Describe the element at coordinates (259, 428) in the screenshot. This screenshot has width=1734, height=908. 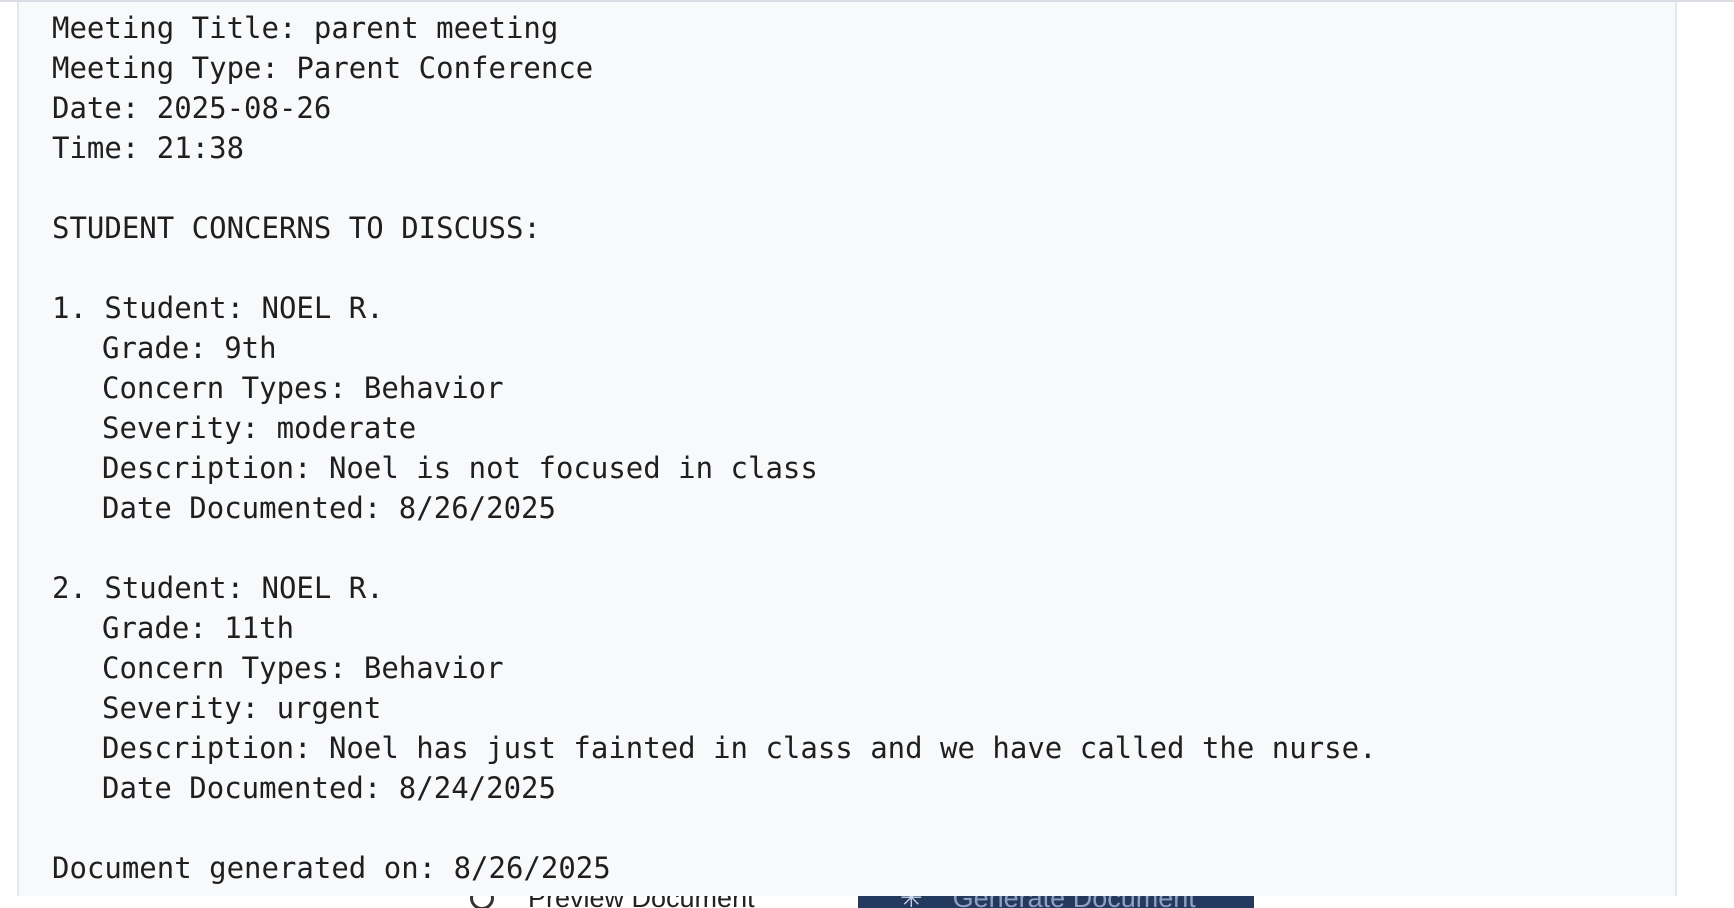
I see `concern-1-severity: Severity: moderate` at that location.